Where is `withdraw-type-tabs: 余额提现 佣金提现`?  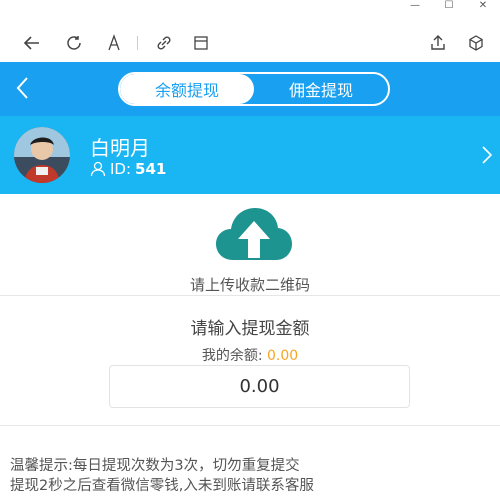
withdraw-type-tabs: 余额提现 佣金提现 is located at coordinates (254, 89).